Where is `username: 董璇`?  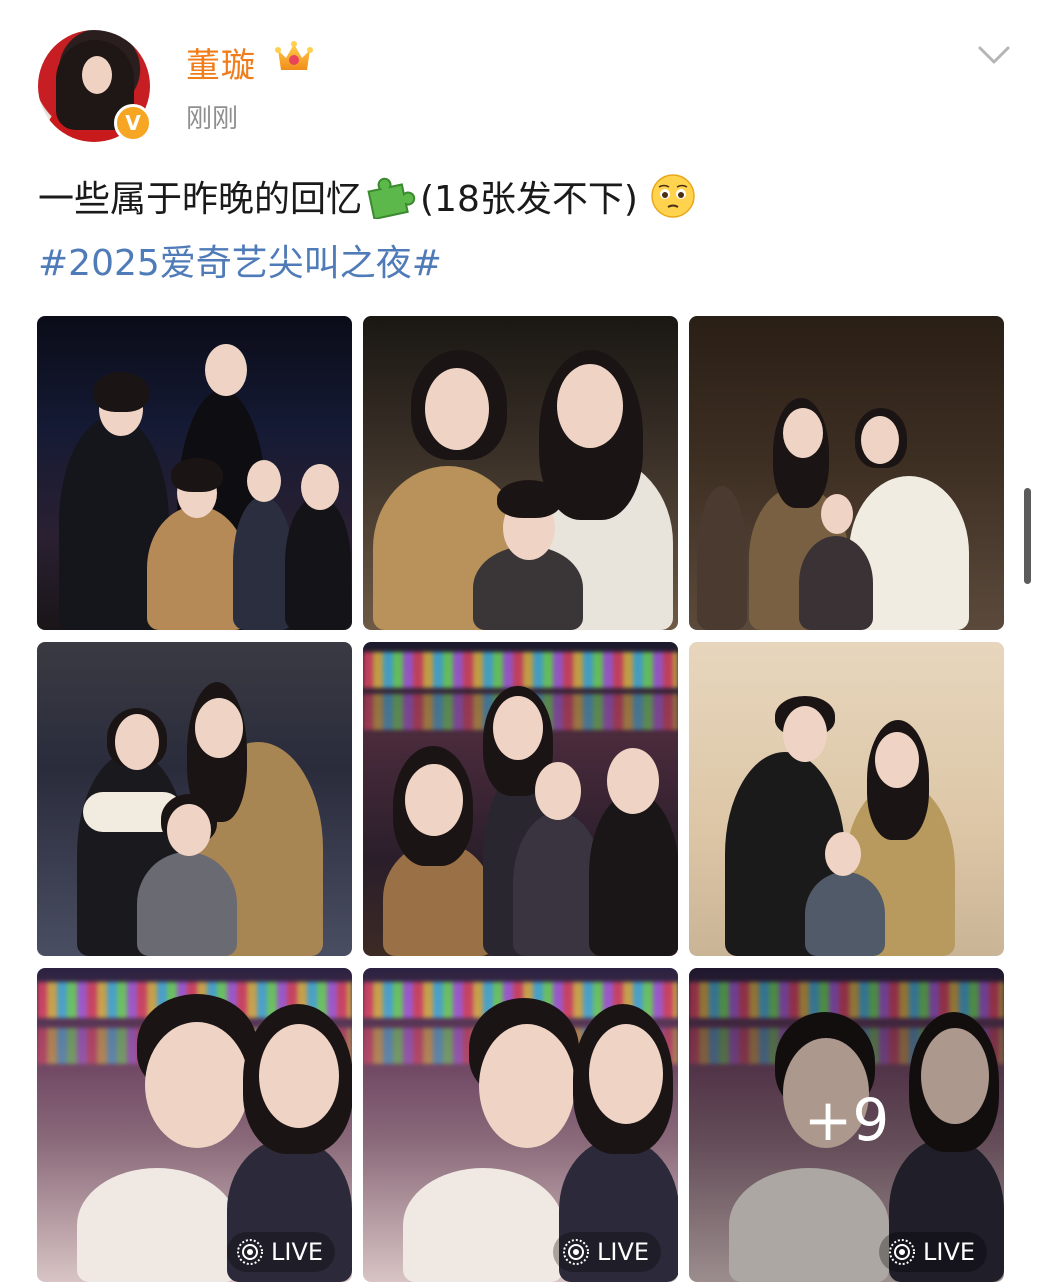
username: 董璇 is located at coordinates (221, 62).